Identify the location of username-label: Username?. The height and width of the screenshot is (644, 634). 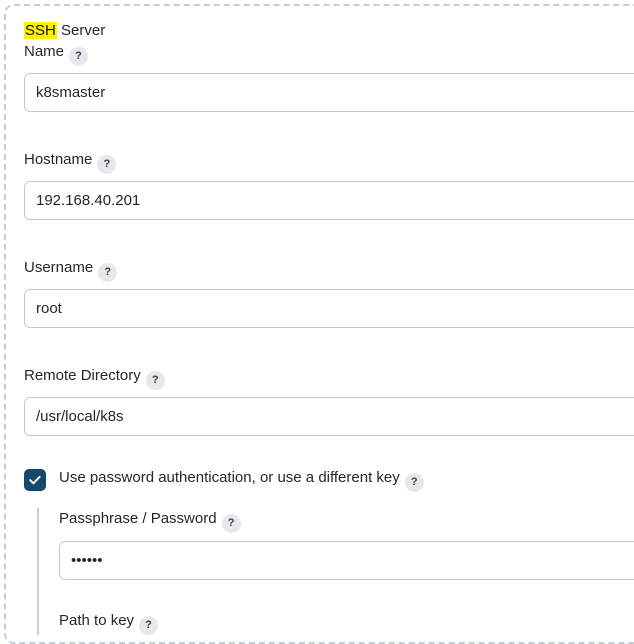
(329, 269).